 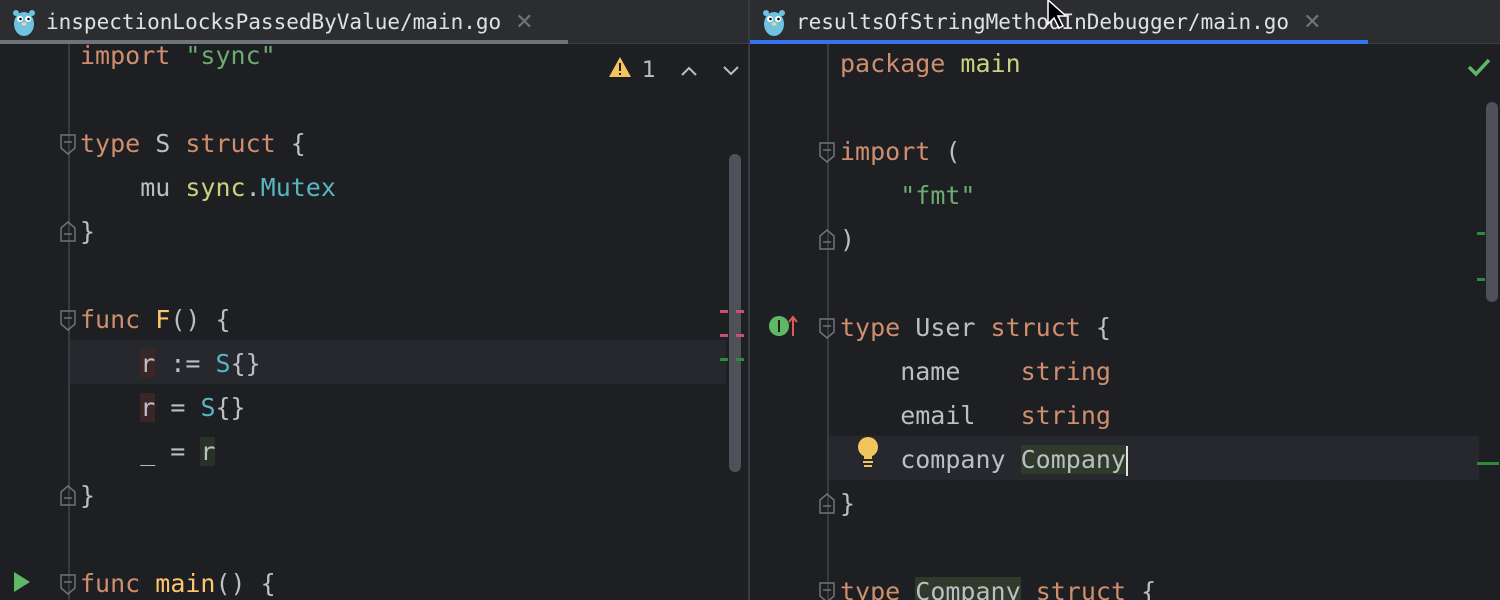 What do you see at coordinates (731, 70) in the screenshot?
I see `chevron-down-icon` at bounding box center [731, 70].